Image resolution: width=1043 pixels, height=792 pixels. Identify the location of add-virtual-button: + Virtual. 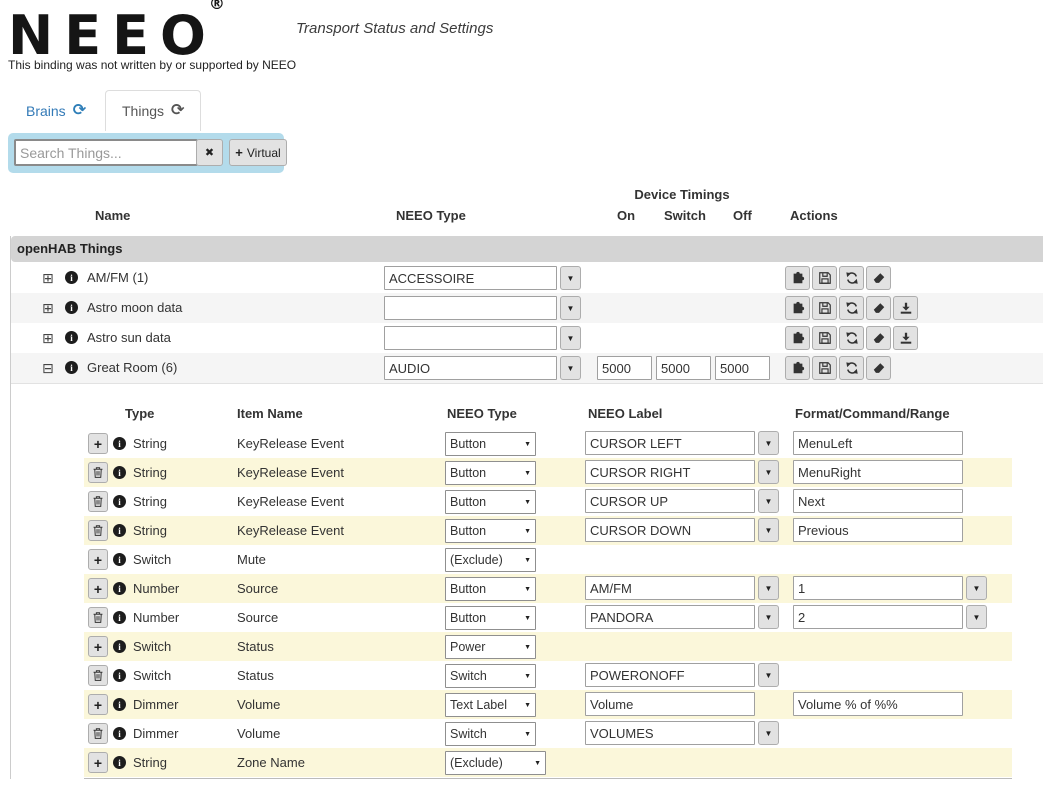
(258, 152).